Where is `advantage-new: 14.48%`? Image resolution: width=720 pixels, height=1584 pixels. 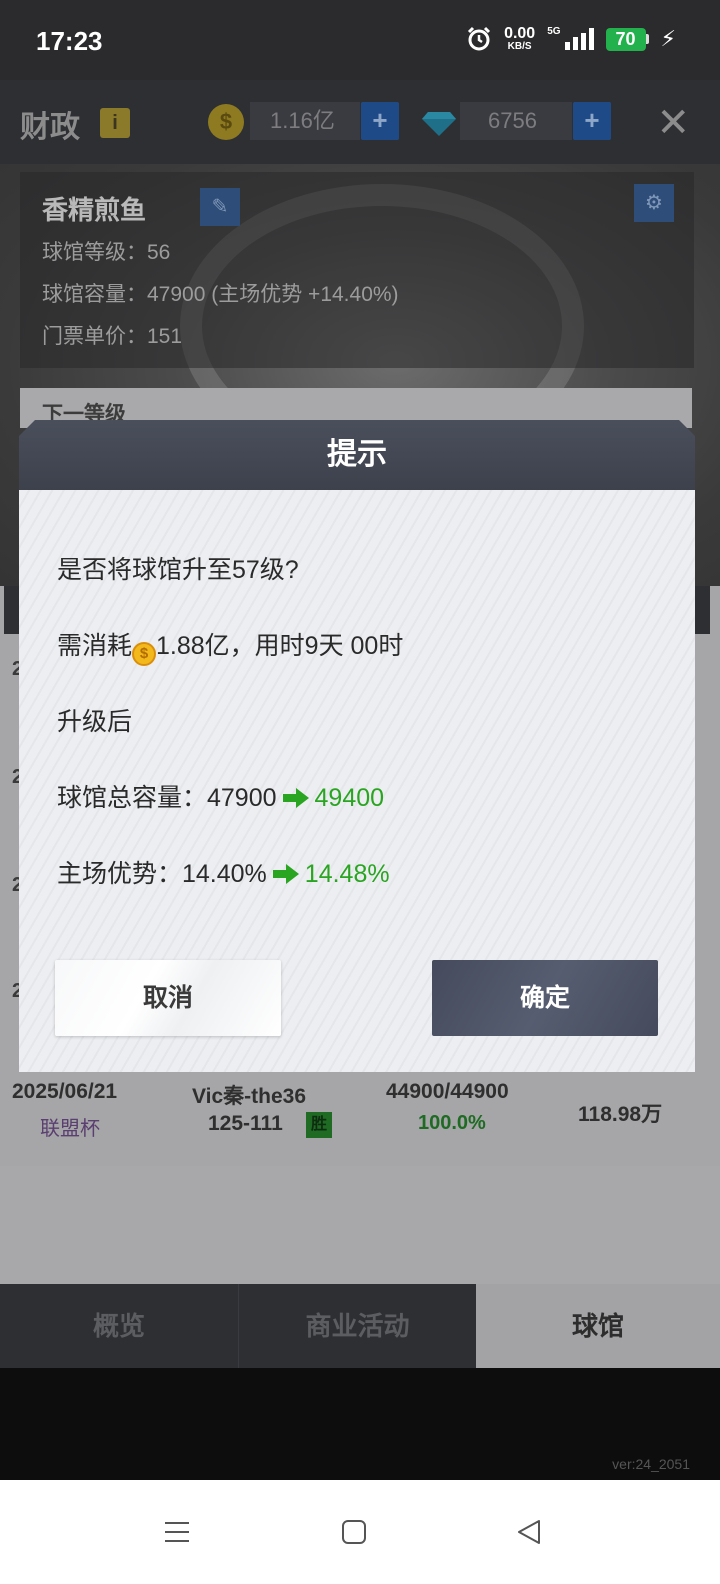 advantage-new: 14.48% is located at coordinates (347, 874).